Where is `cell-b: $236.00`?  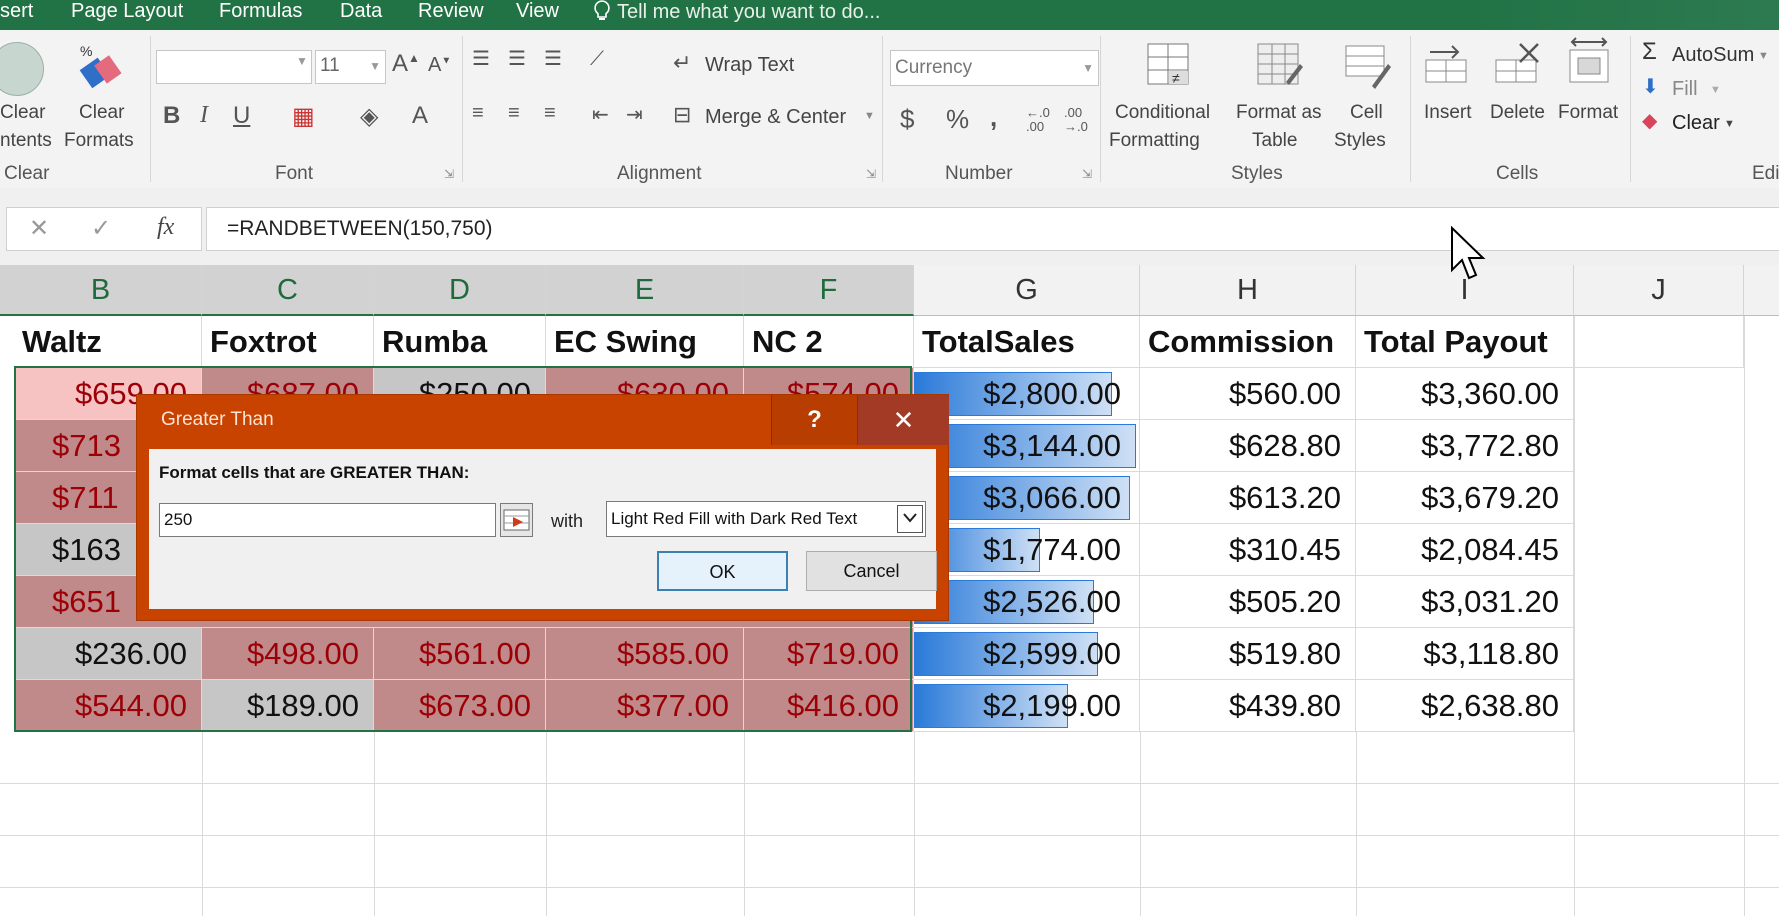
cell-b: $236.00 is located at coordinates (108, 654).